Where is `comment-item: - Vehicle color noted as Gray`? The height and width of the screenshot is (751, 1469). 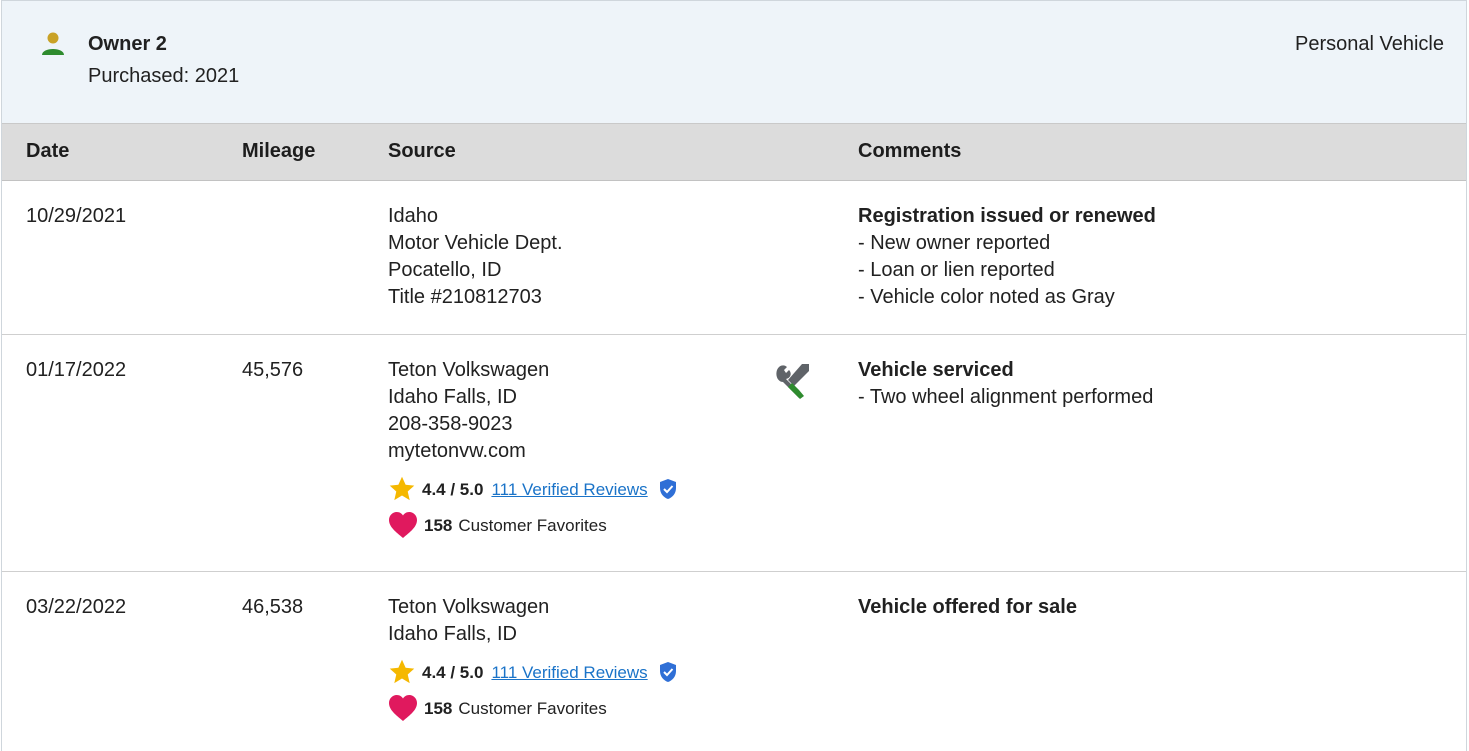 comment-item: - Vehicle color noted as Gray is located at coordinates (986, 297).